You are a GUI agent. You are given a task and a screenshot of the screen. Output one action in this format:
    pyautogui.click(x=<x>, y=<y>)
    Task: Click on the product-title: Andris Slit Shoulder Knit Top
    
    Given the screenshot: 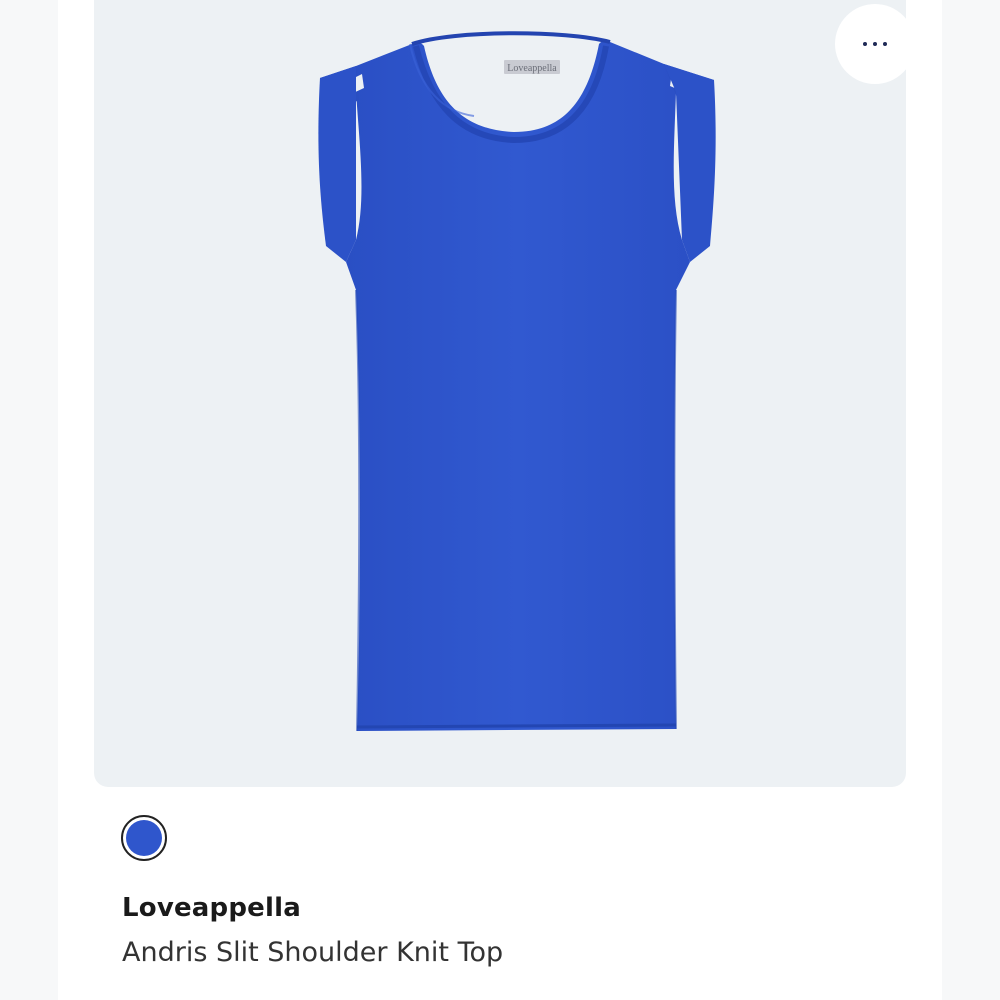 What is the action you would take?
    pyautogui.click(x=312, y=953)
    